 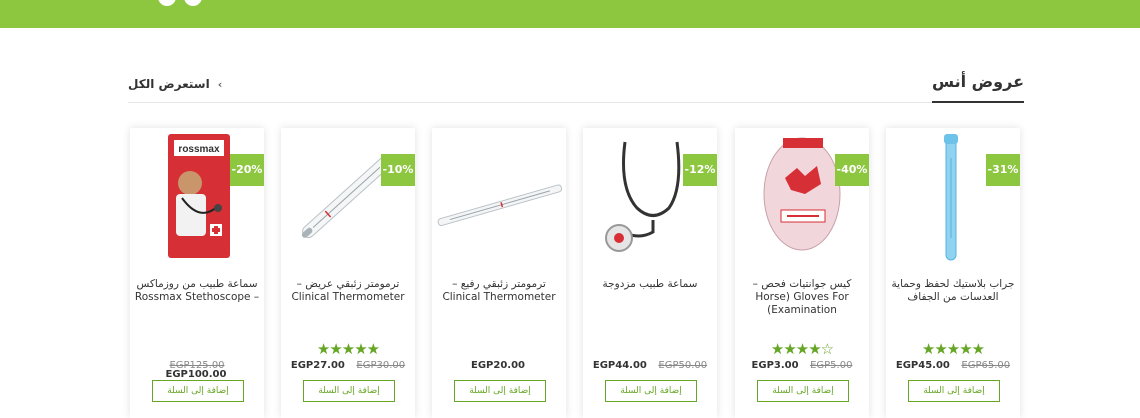 What do you see at coordinates (247, 170) in the screenshot?
I see `discount-badge: -20%` at bounding box center [247, 170].